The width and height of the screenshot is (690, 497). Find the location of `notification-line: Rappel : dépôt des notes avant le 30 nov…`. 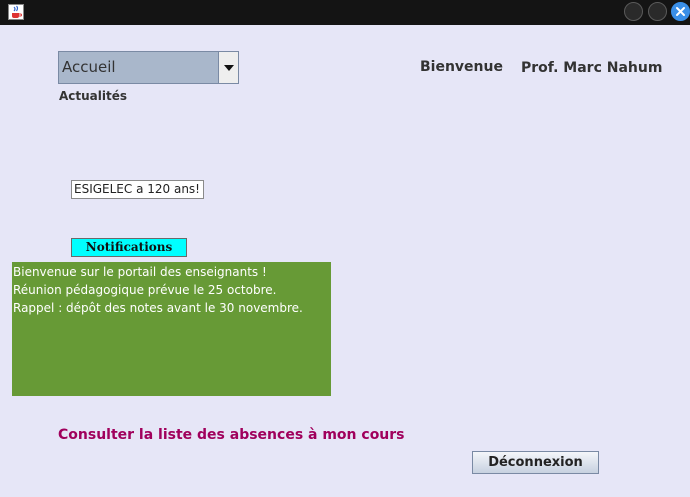

notification-line: Rappel : dépôt des notes avant le 30 nov… is located at coordinates (158, 308).